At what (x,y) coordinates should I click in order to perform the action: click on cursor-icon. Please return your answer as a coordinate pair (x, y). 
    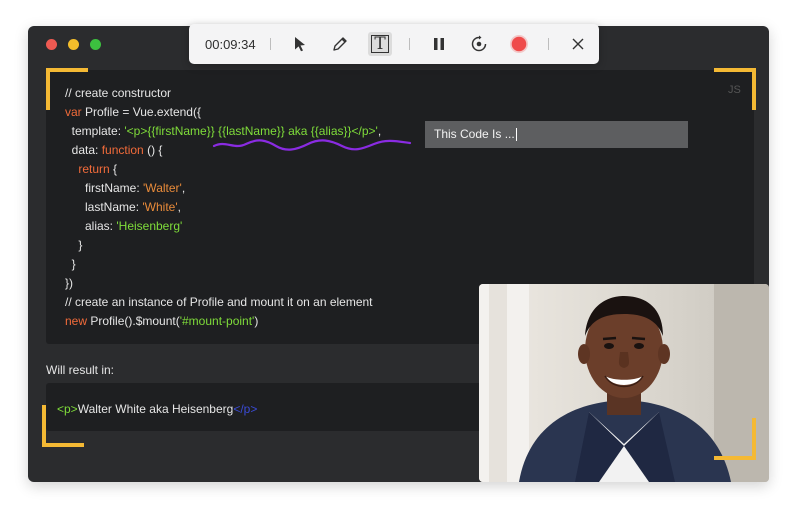
    Looking at the image, I should click on (300, 44).